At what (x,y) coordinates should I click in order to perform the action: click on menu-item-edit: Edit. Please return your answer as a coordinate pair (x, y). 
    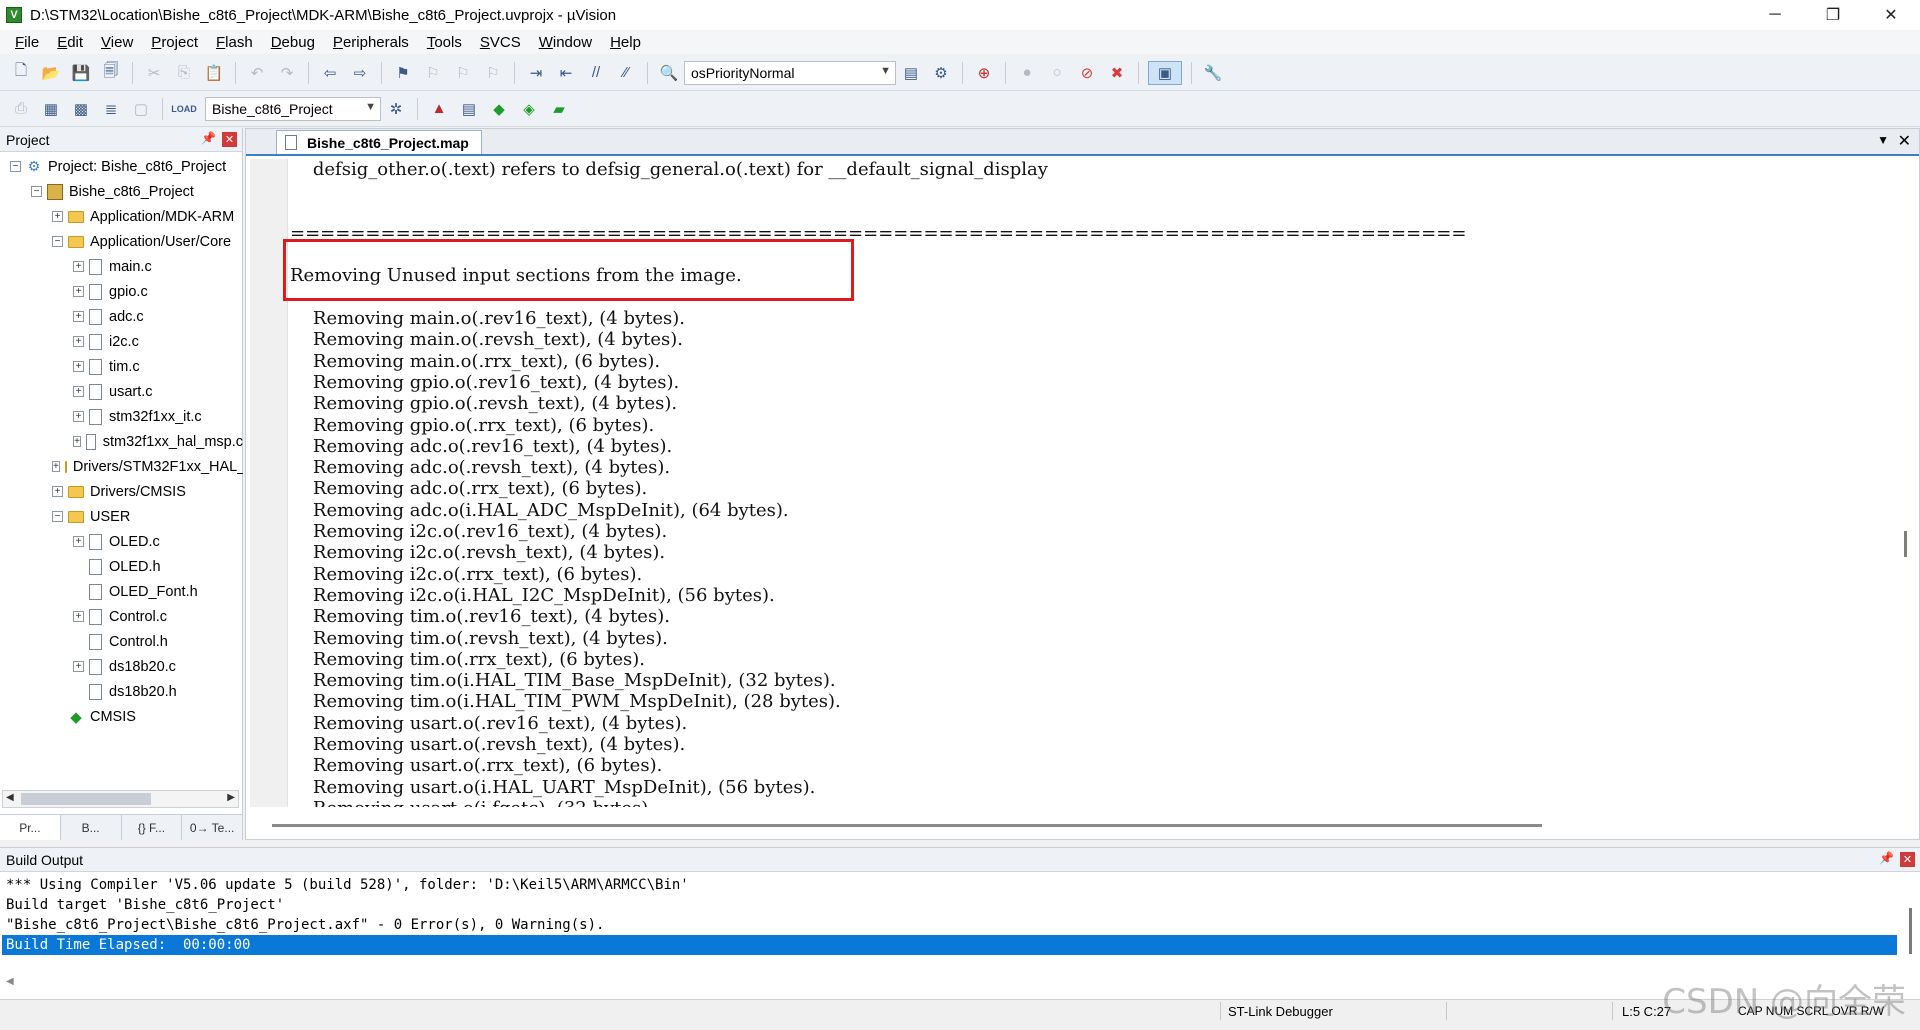
    Looking at the image, I should click on (70, 42).